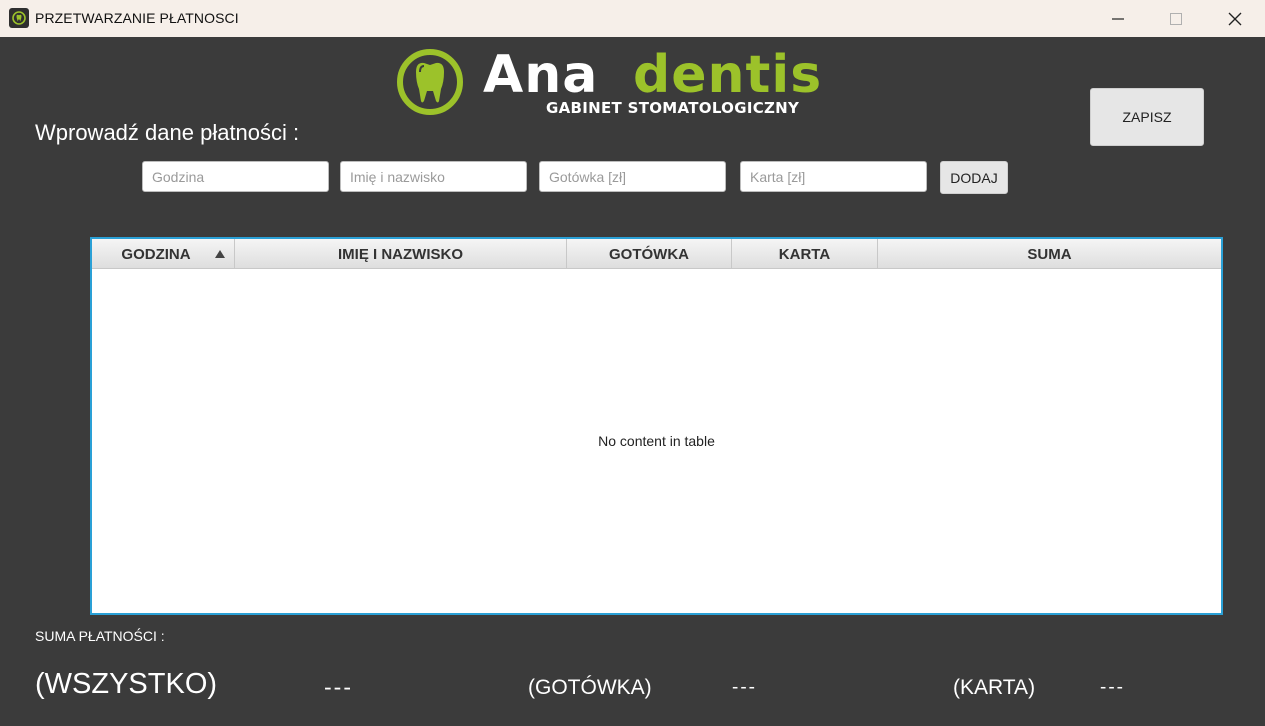  I want to click on anadentis-logo: Ana dentis GABINET STOMATOLOGICZNY, so click(608, 82).